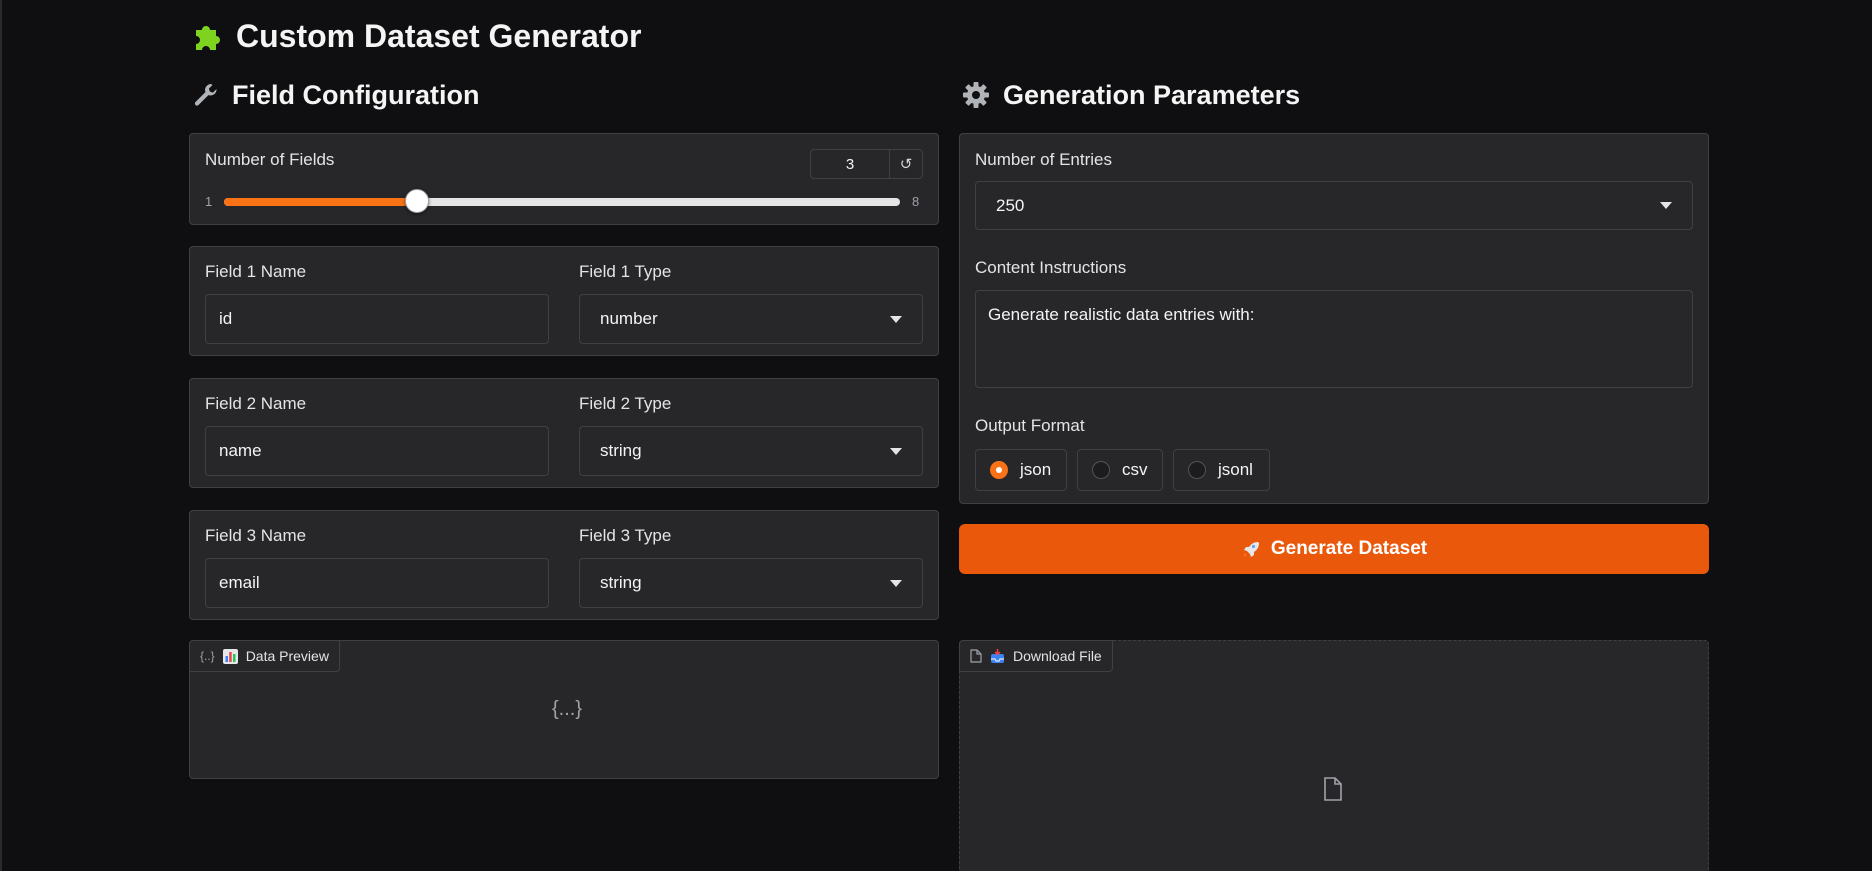 Image resolution: width=1872 pixels, height=871 pixels. What do you see at coordinates (1030, 425) in the screenshot?
I see `output-format-label: Output Format` at bounding box center [1030, 425].